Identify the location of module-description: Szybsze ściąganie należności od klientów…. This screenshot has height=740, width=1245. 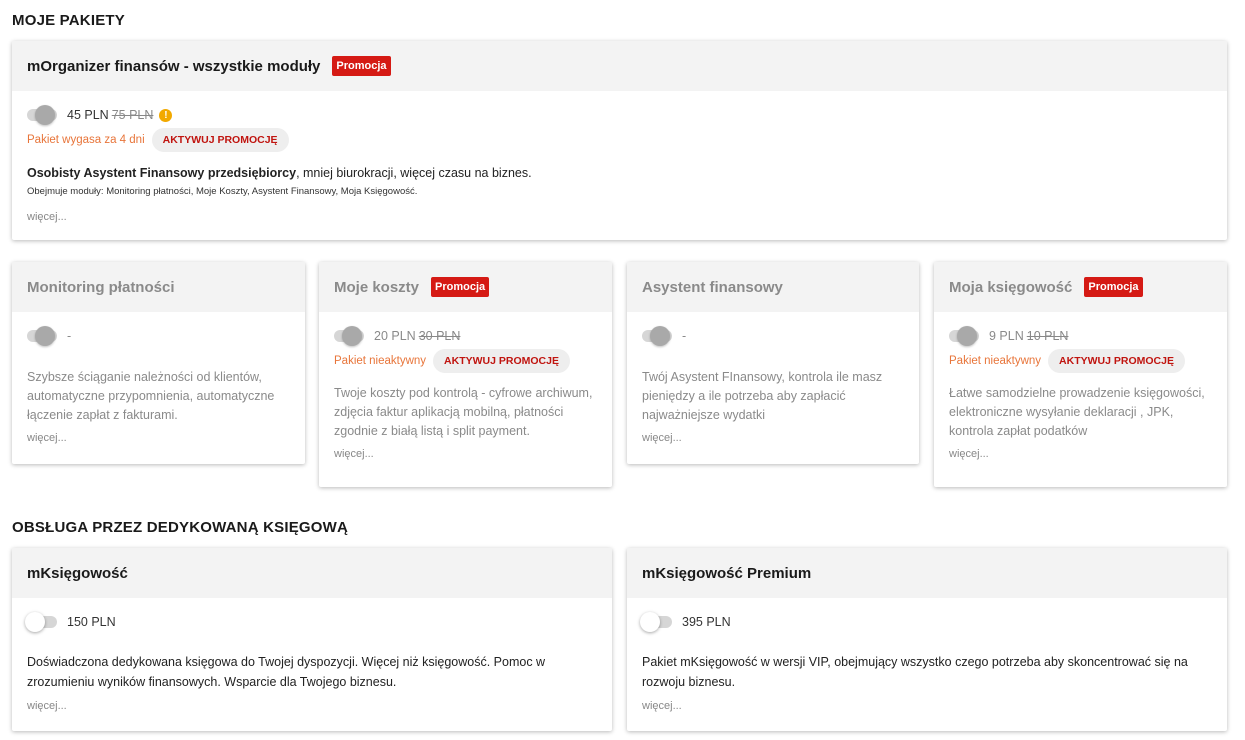
(151, 396).